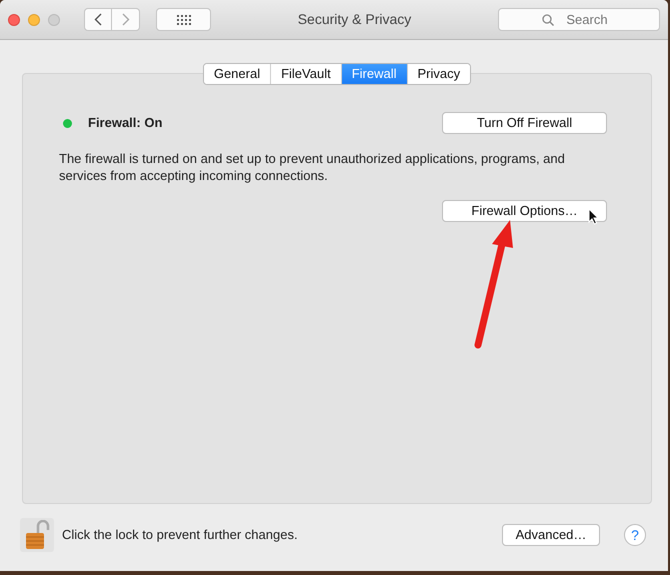  What do you see at coordinates (37, 535) in the screenshot?
I see `lock-icon` at bounding box center [37, 535].